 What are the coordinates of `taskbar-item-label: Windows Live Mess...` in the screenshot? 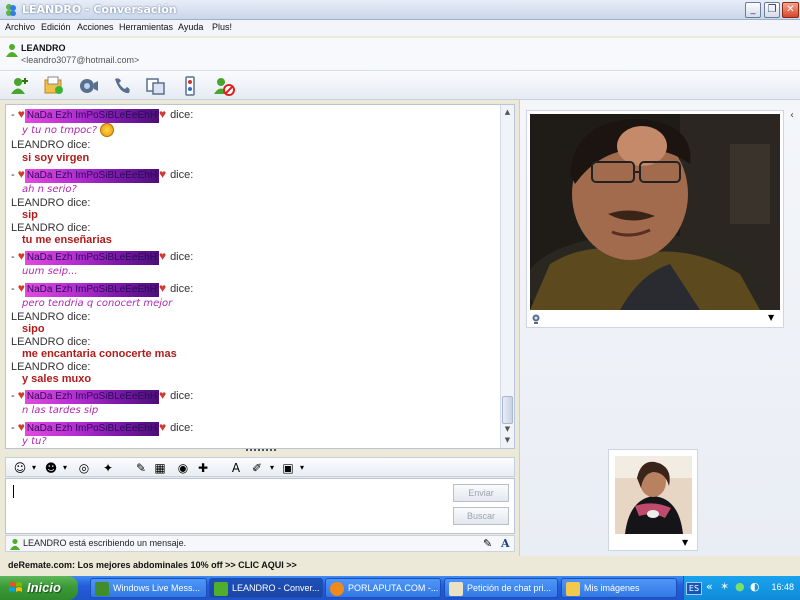 It's located at (157, 588).